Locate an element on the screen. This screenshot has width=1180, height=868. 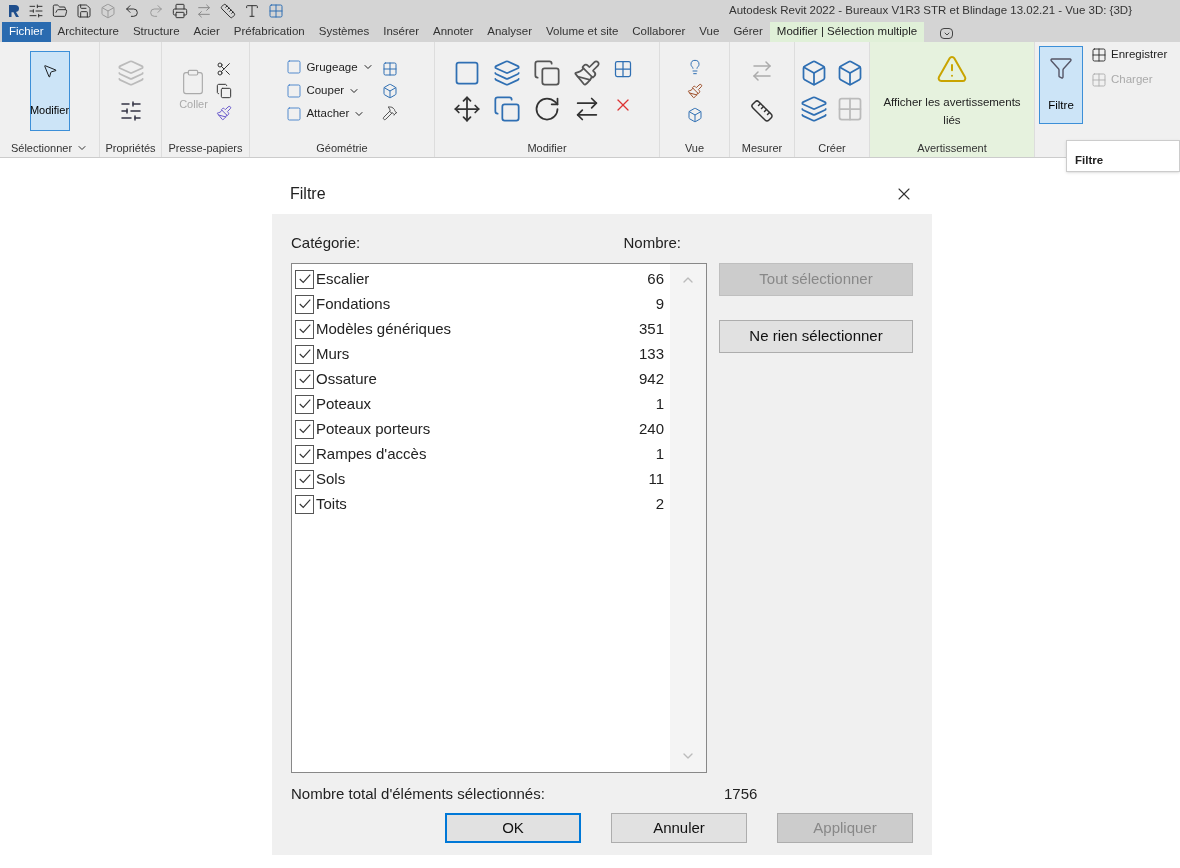
open-icon is located at coordinates (60, 11).